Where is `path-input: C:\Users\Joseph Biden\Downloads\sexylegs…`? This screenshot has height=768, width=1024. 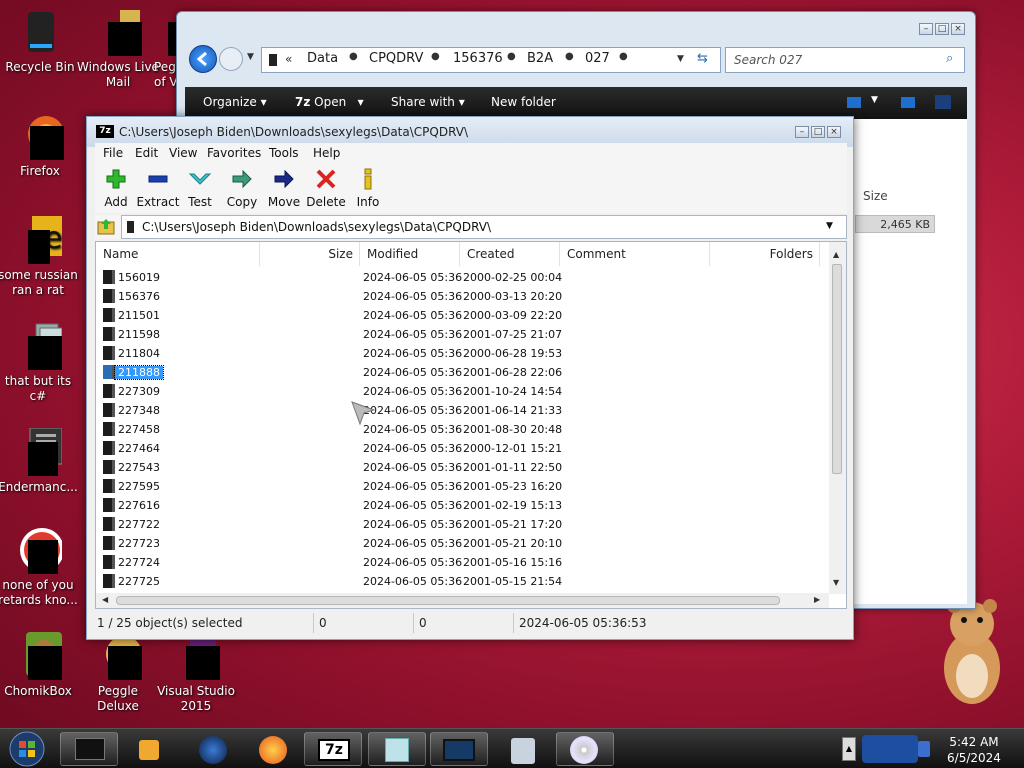
path-input: C:\Users\Joseph Biden\Downloads\sexylegs… is located at coordinates (316, 227).